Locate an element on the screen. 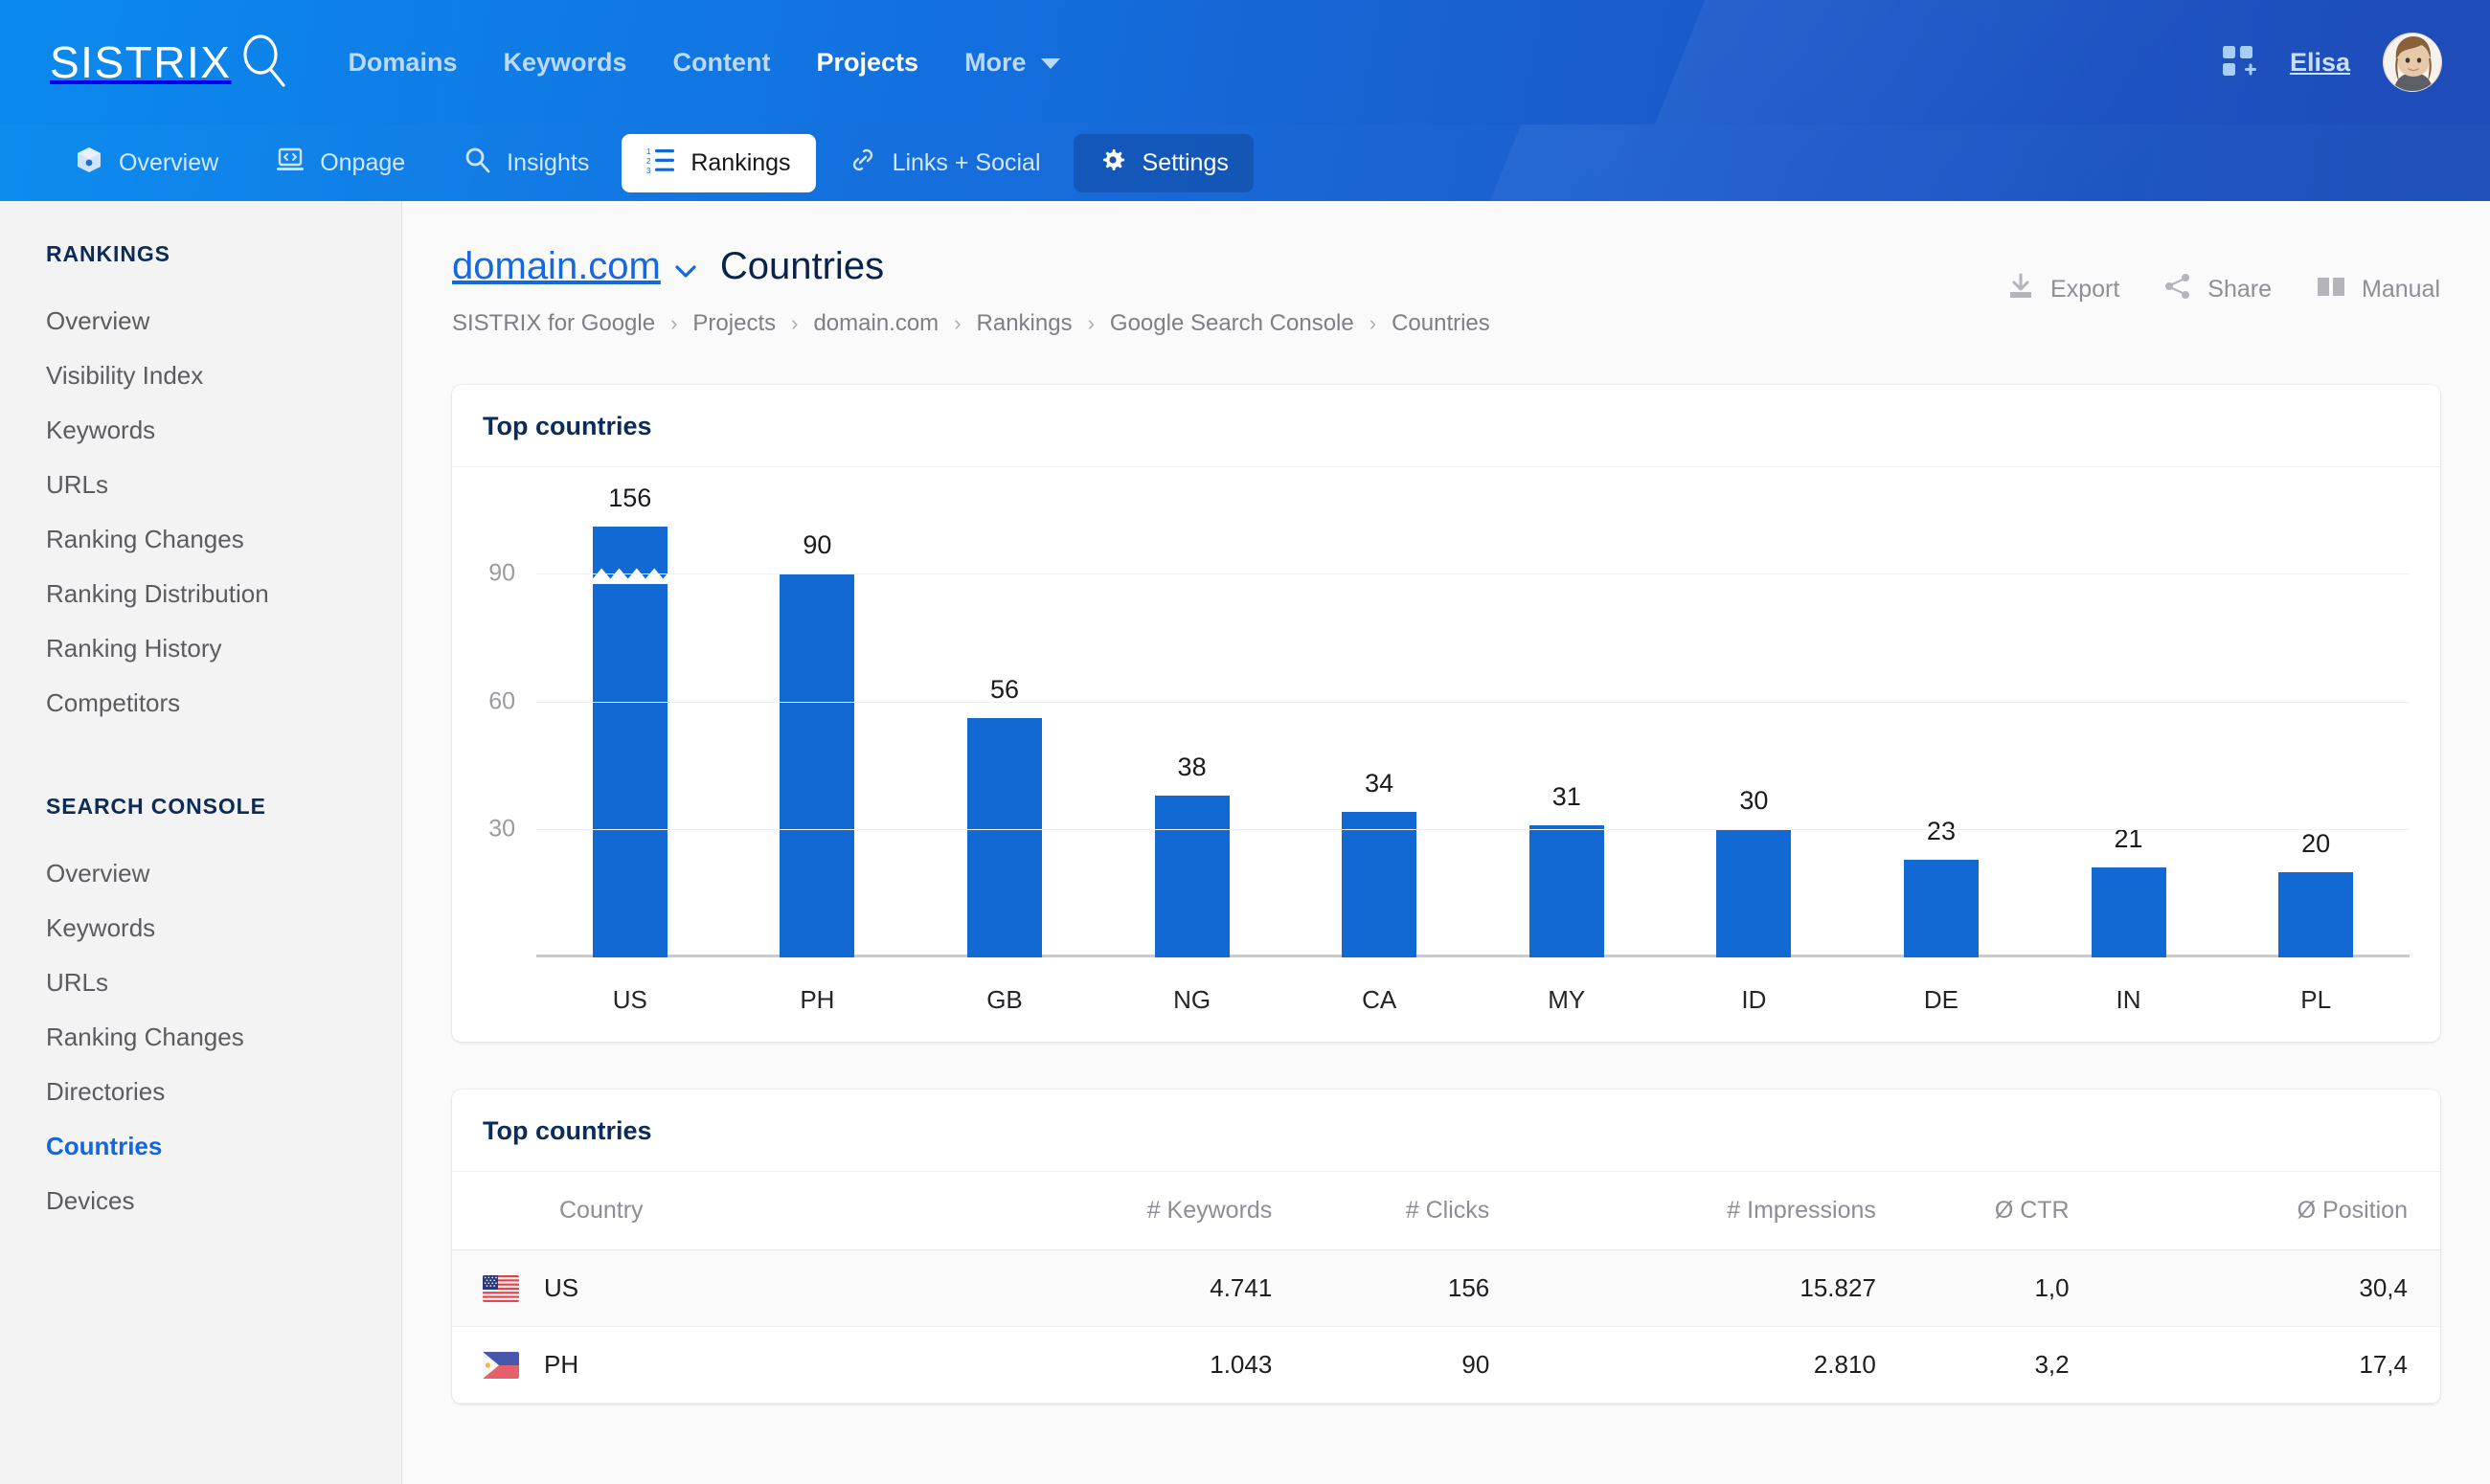 The height and width of the screenshot is (1484, 2490). bar-ph is located at coordinates (818, 765).